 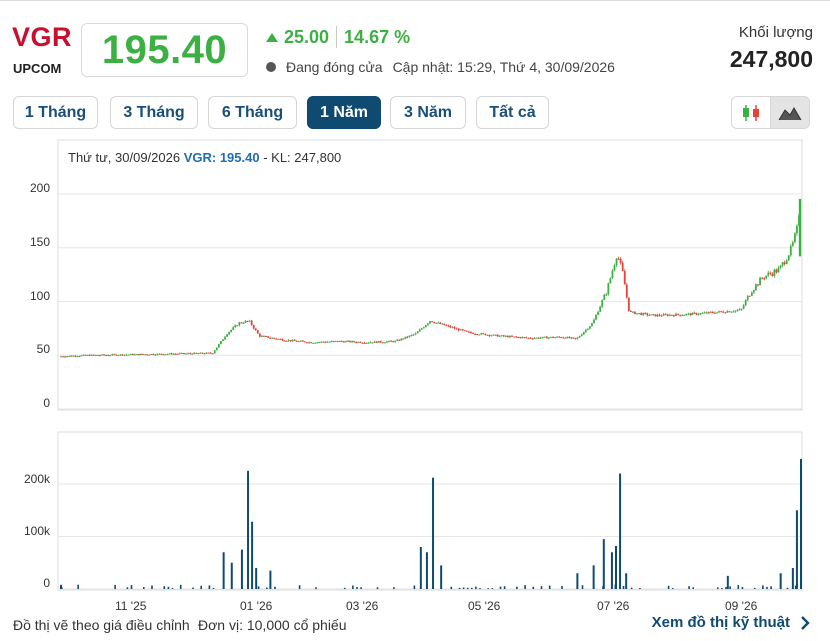 I want to click on volume-tick-label: 0, so click(x=46, y=583).